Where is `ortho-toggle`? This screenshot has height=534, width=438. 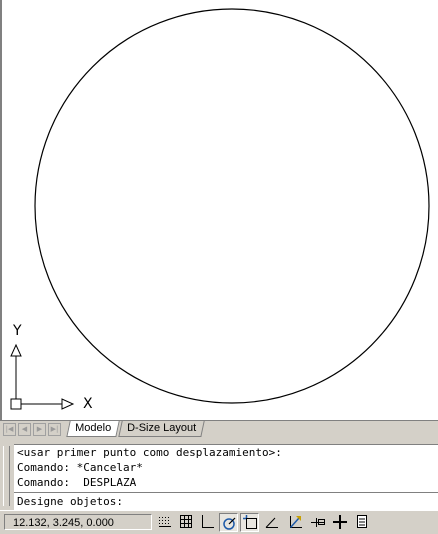 ortho-toggle is located at coordinates (207, 522).